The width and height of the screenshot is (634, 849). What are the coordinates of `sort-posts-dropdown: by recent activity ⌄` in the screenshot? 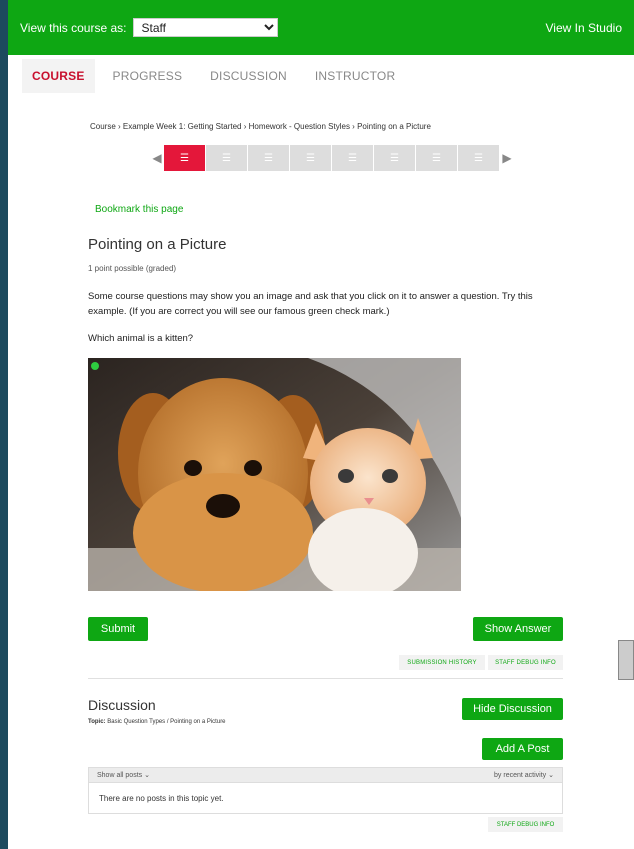 It's located at (524, 775).